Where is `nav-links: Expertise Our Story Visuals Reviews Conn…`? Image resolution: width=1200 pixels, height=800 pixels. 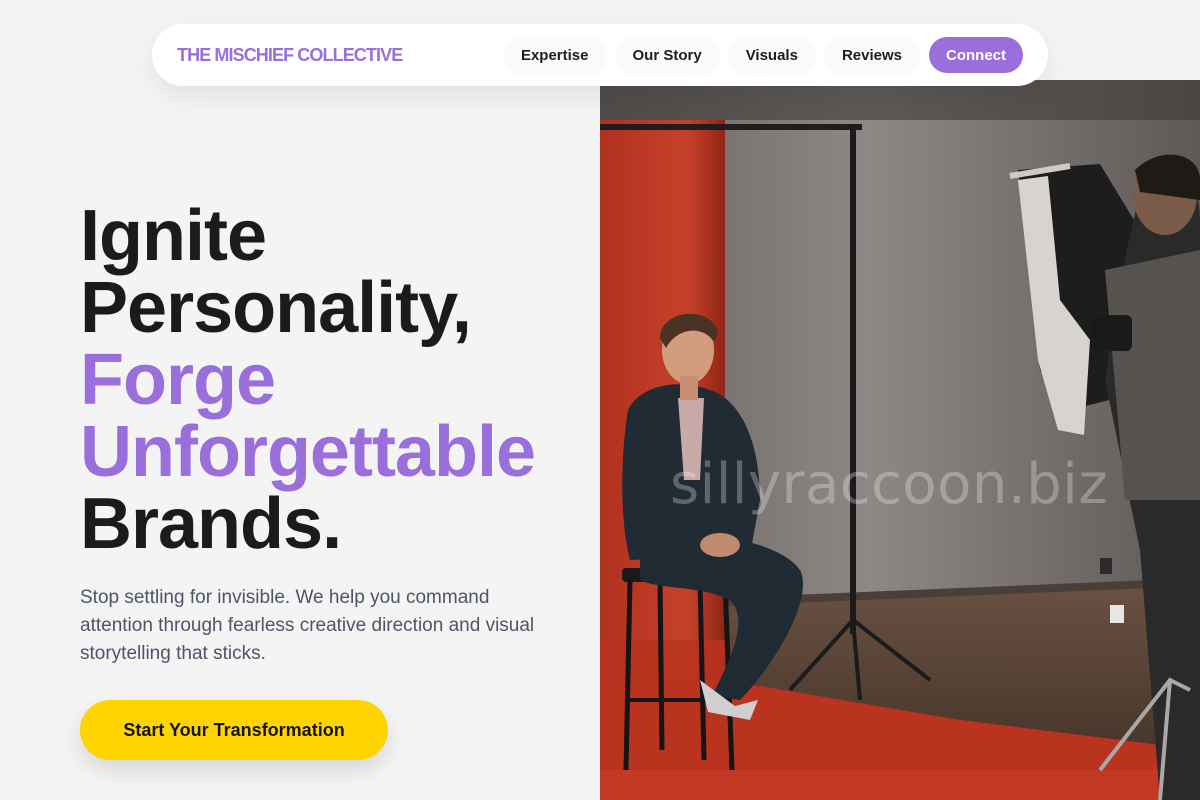 nav-links: Expertise Our Story Visuals Reviews Conn… is located at coordinates (763, 55).